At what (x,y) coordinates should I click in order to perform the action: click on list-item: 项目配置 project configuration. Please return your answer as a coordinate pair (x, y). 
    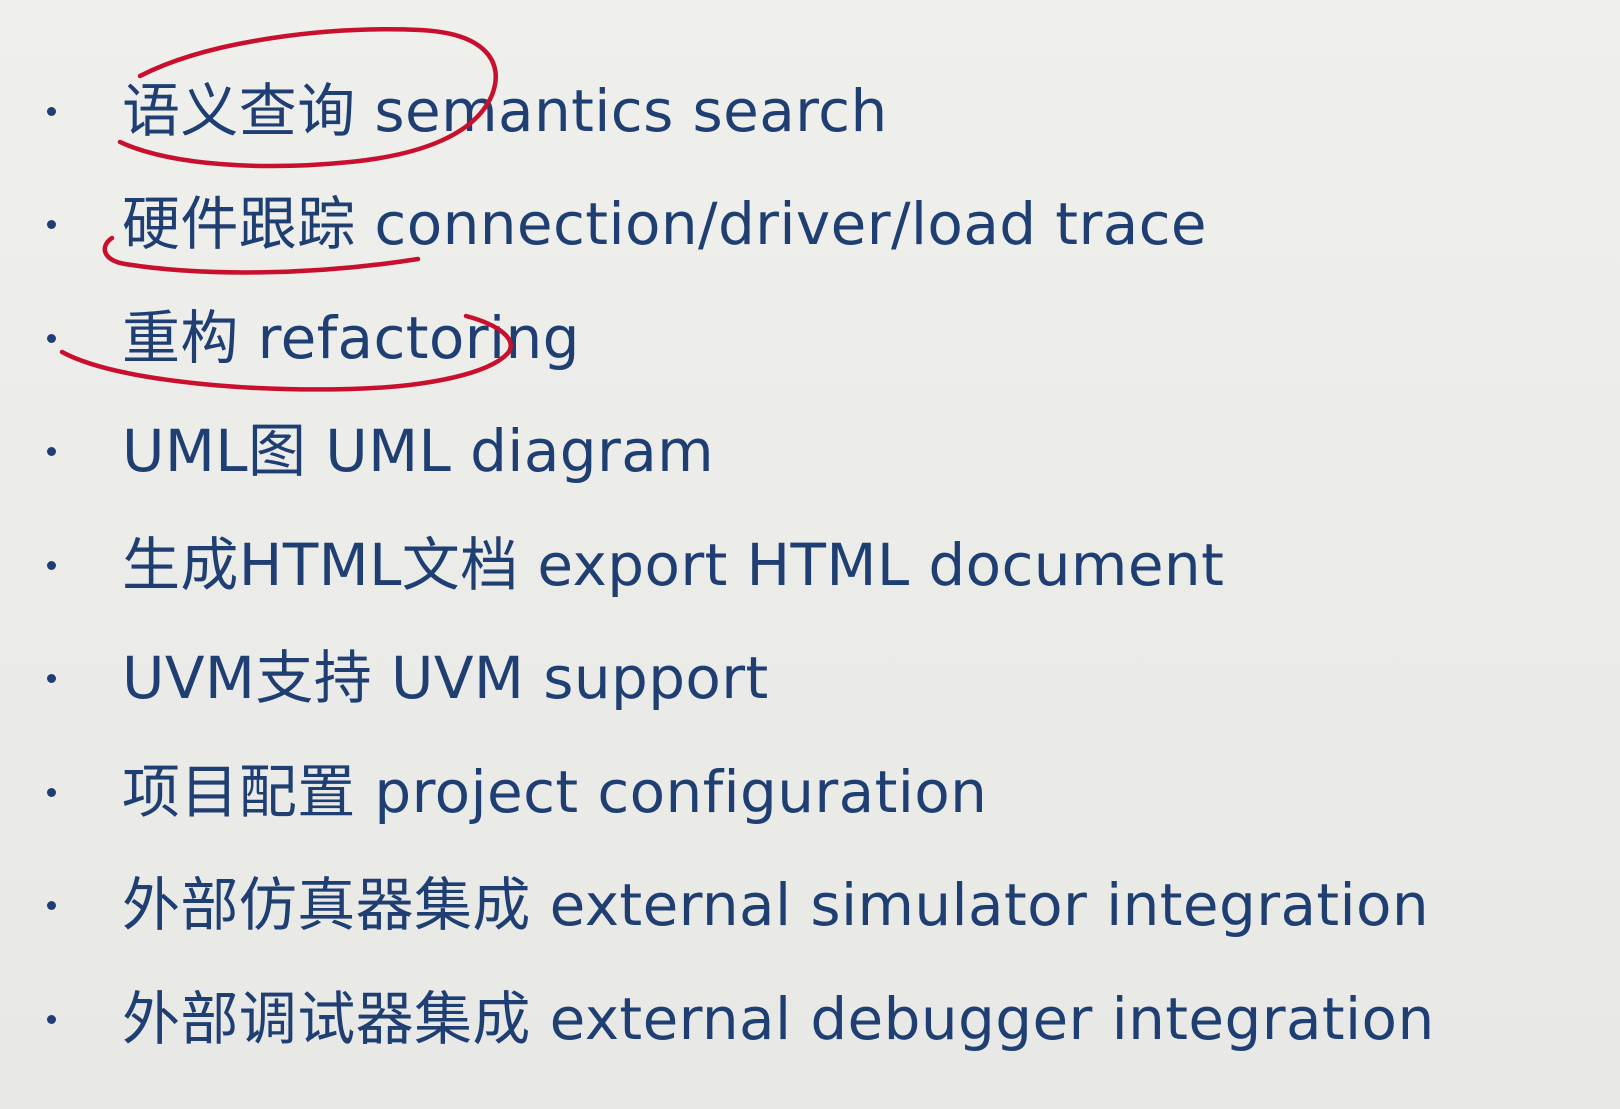
    Looking at the image, I should click on (810, 792).